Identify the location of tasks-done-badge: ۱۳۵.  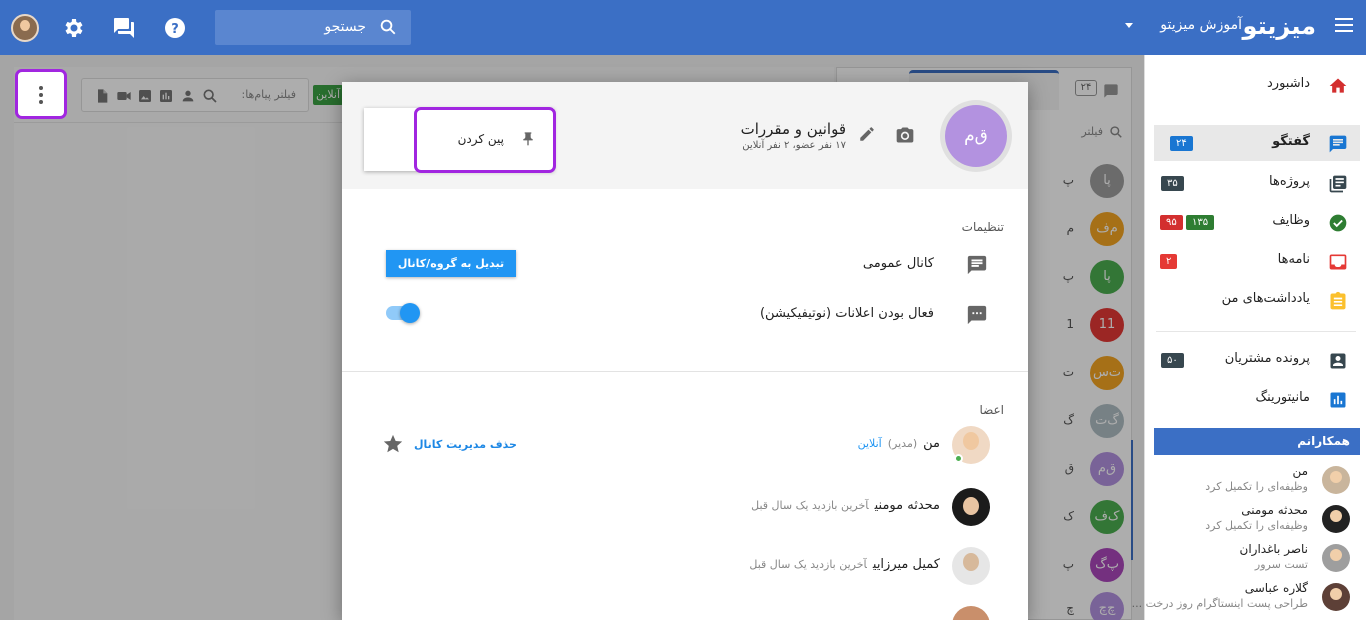
(1200, 222).